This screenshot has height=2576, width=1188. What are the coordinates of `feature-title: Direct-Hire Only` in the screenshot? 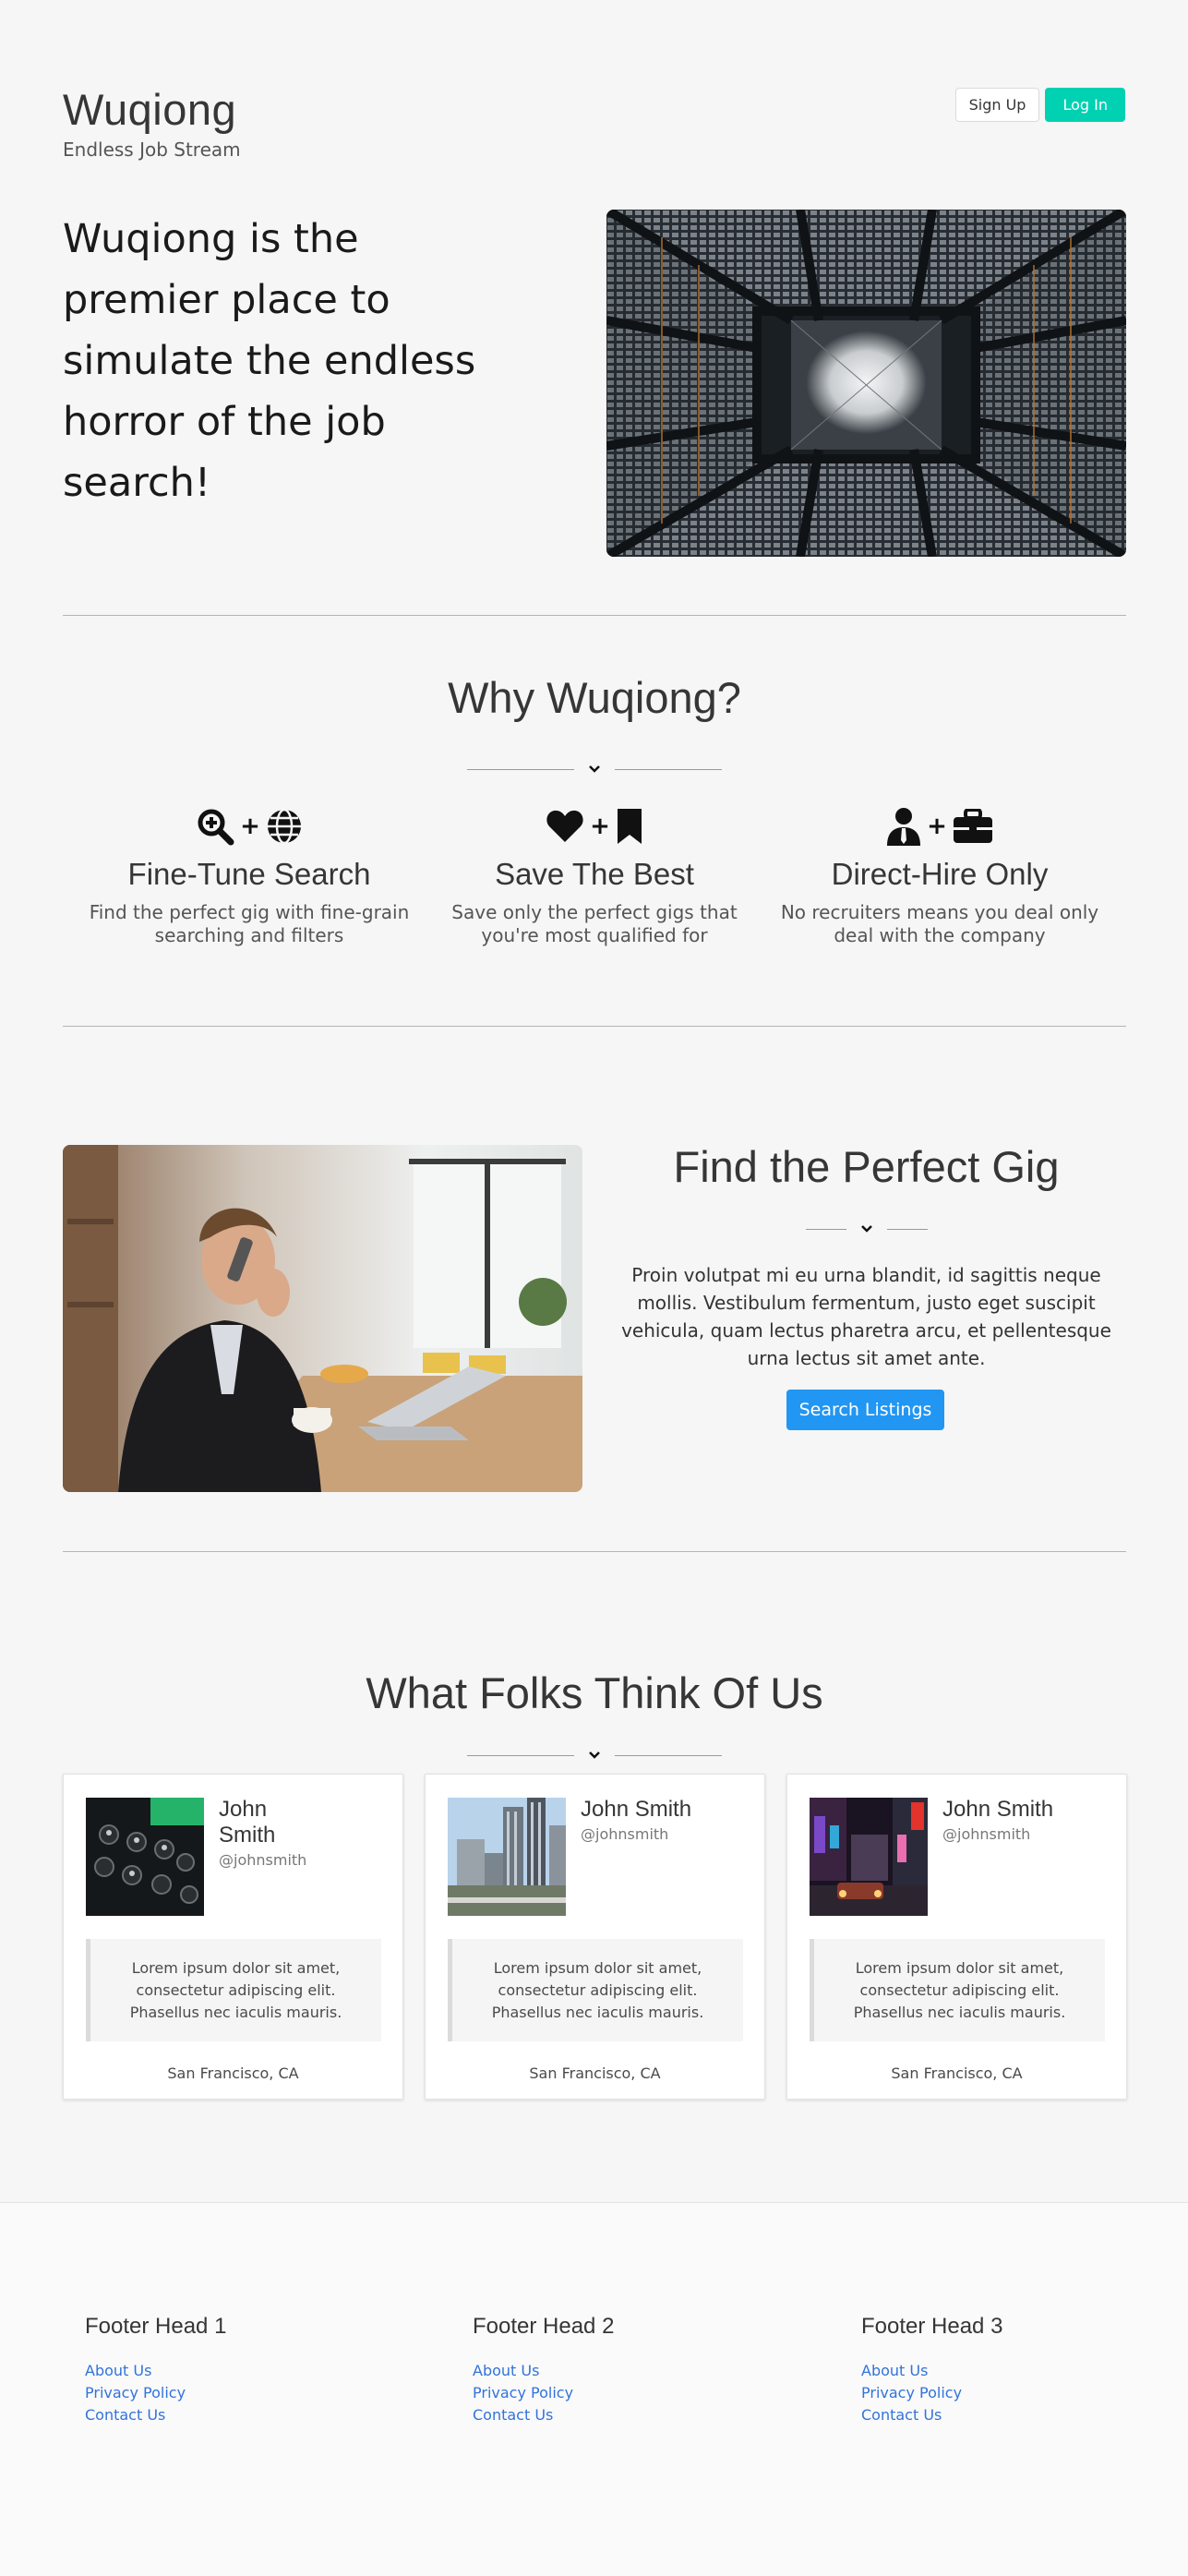 It's located at (940, 874).